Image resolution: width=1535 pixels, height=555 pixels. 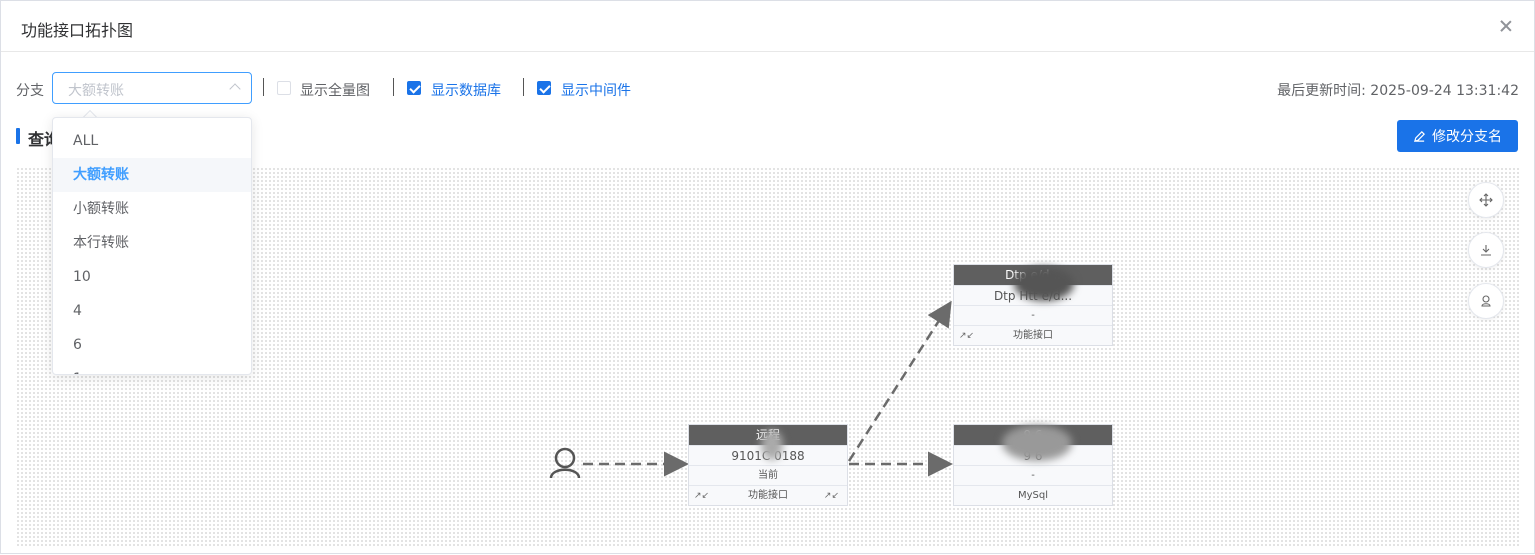 What do you see at coordinates (18, 136) in the screenshot?
I see `section-accent-bar` at bounding box center [18, 136].